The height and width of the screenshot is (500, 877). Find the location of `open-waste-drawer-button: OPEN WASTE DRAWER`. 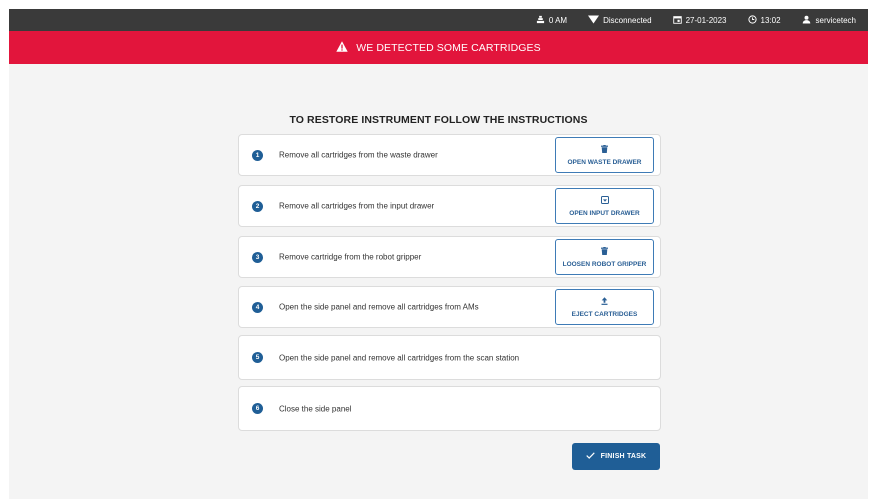

open-waste-drawer-button: OPEN WASTE DRAWER is located at coordinates (604, 155).